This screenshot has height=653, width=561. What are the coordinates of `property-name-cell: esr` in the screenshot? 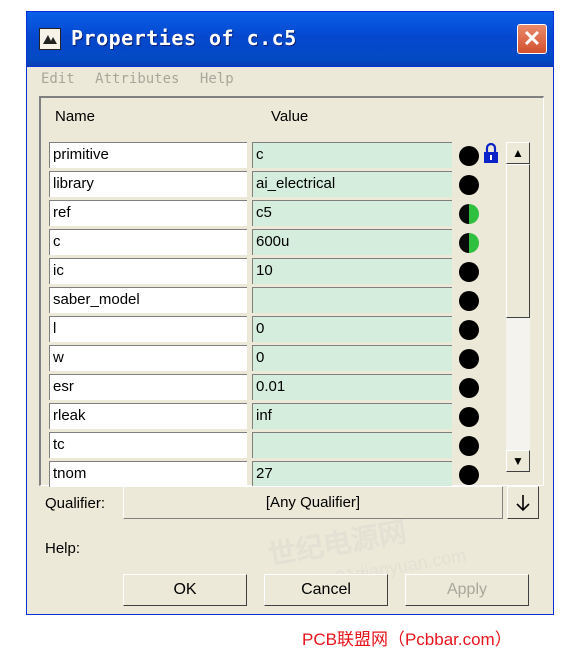 It's located at (148, 387).